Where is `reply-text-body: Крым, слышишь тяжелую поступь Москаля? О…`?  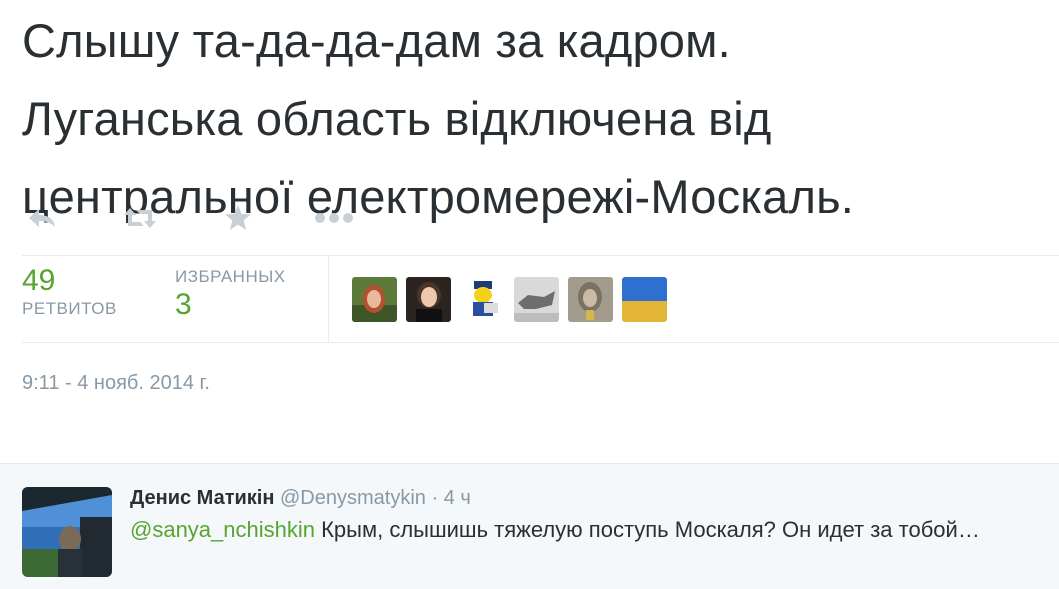
reply-text-body: Крым, слышишь тяжелую поступь Москаля? О… is located at coordinates (647, 529).